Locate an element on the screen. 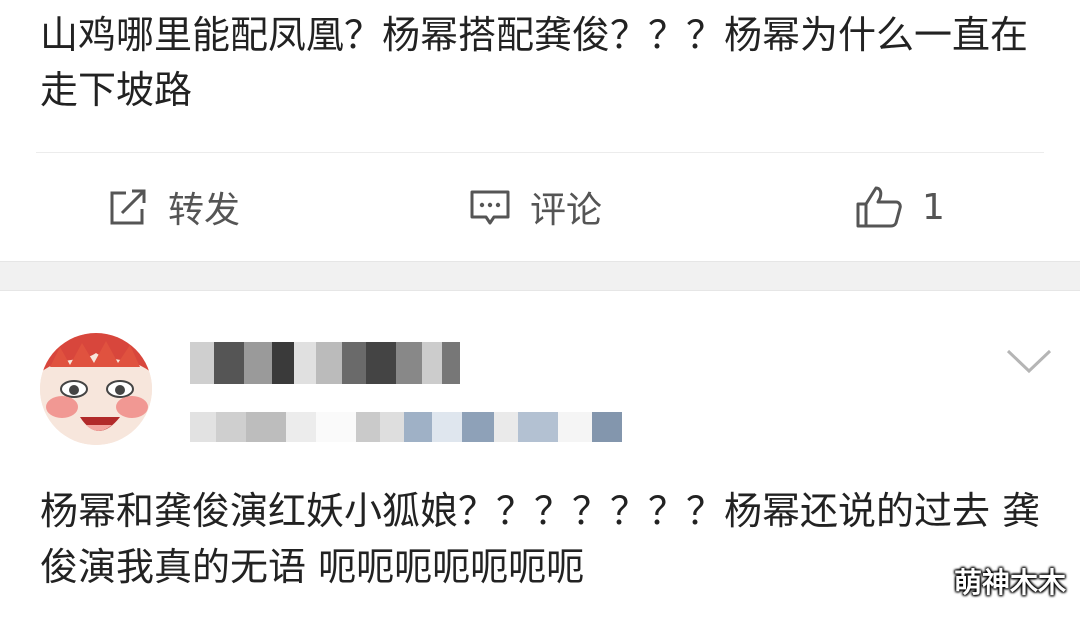 This screenshot has width=1080, height=621. comment-button: 评论 is located at coordinates (535, 207).